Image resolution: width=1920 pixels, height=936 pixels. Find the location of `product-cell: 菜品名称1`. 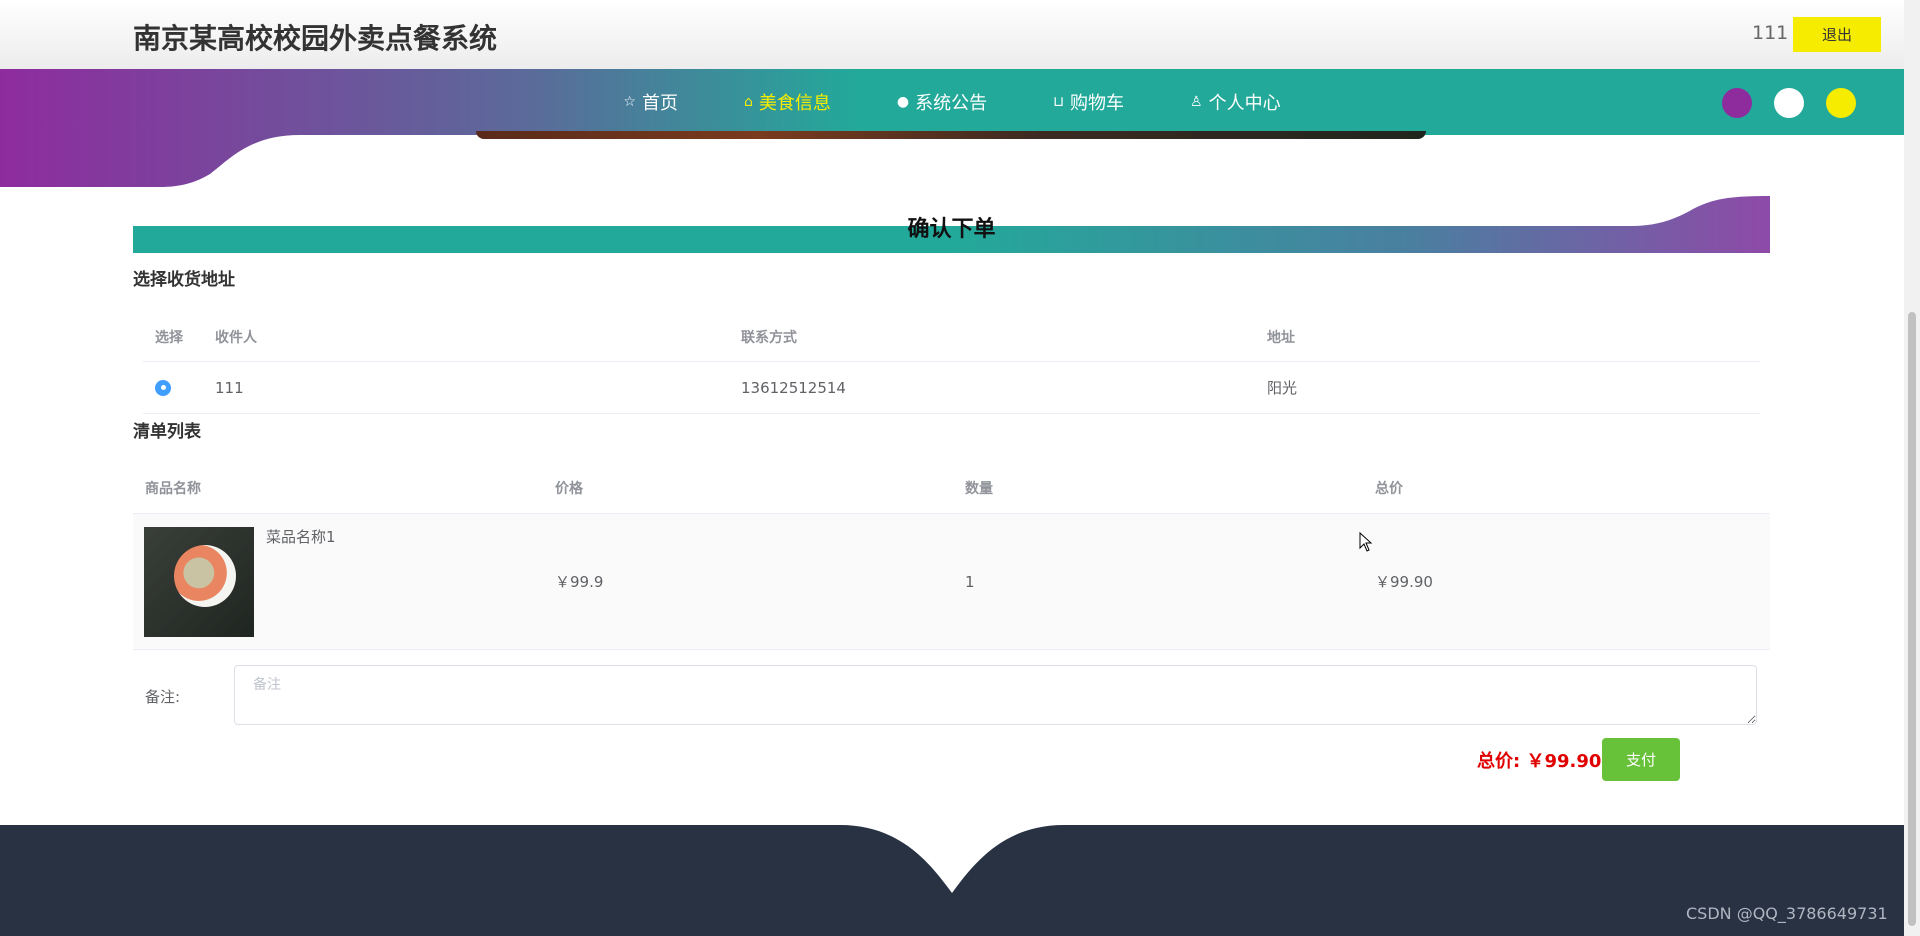

product-cell: 菜品名称1 is located at coordinates (338, 581).